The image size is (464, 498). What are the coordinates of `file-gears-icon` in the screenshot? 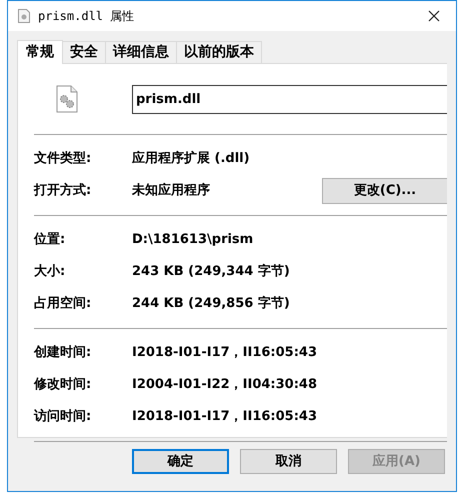 It's located at (67, 99).